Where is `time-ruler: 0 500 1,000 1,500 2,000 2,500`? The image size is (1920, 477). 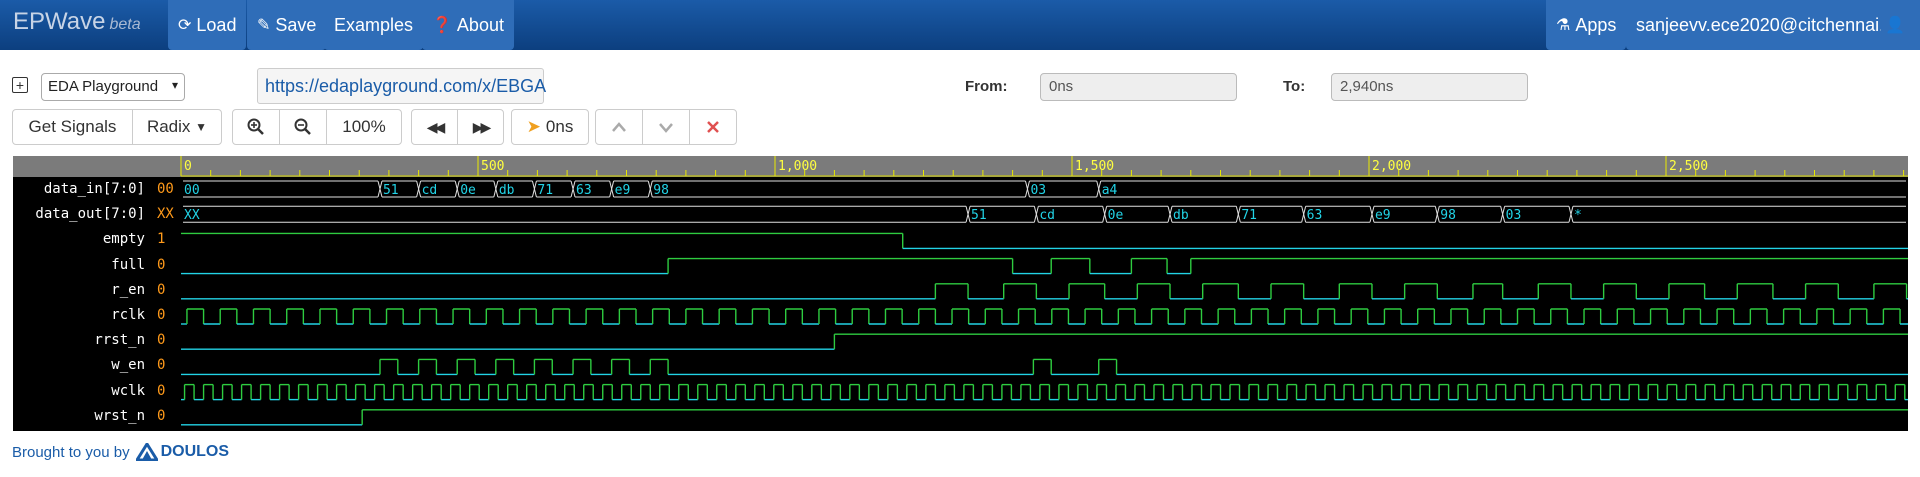 time-ruler: 0 500 1,000 1,500 2,000 2,500 is located at coordinates (960, 166).